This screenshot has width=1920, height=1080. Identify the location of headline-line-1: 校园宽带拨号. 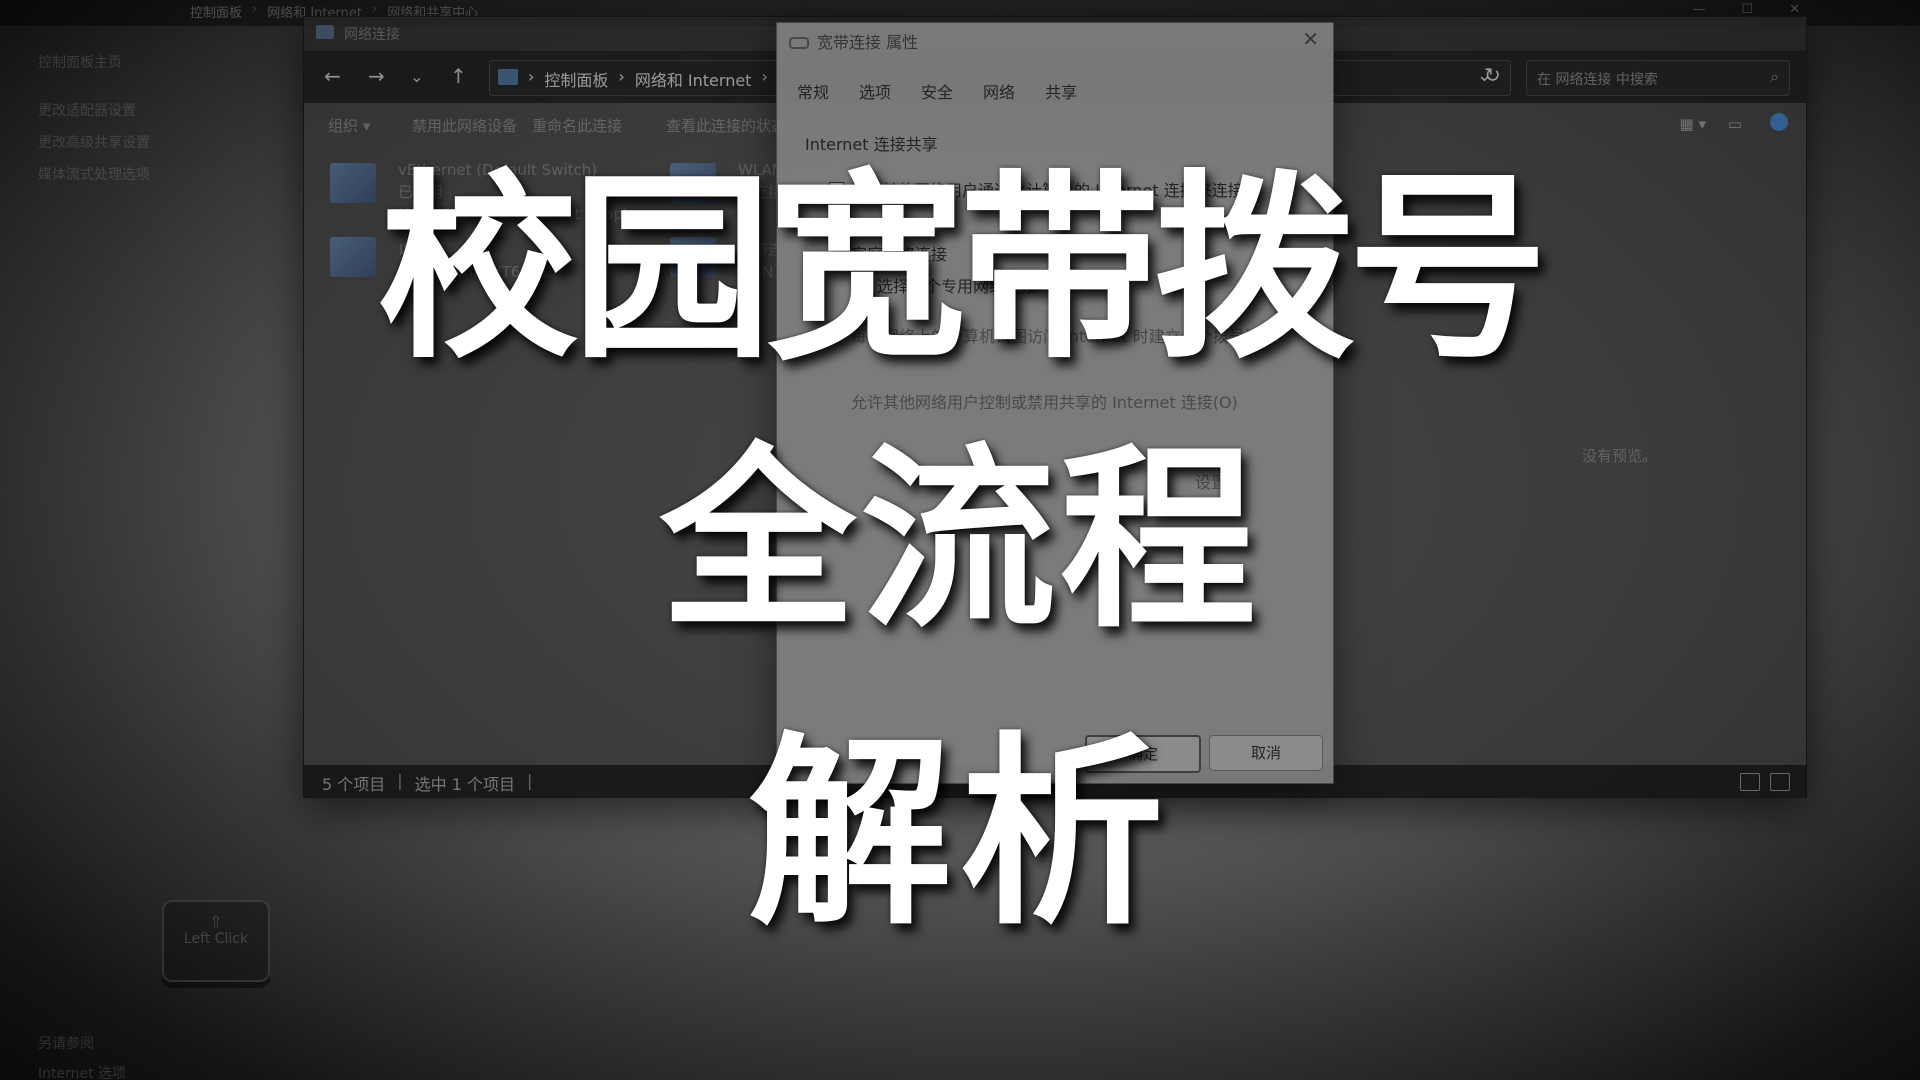
(962, 269).